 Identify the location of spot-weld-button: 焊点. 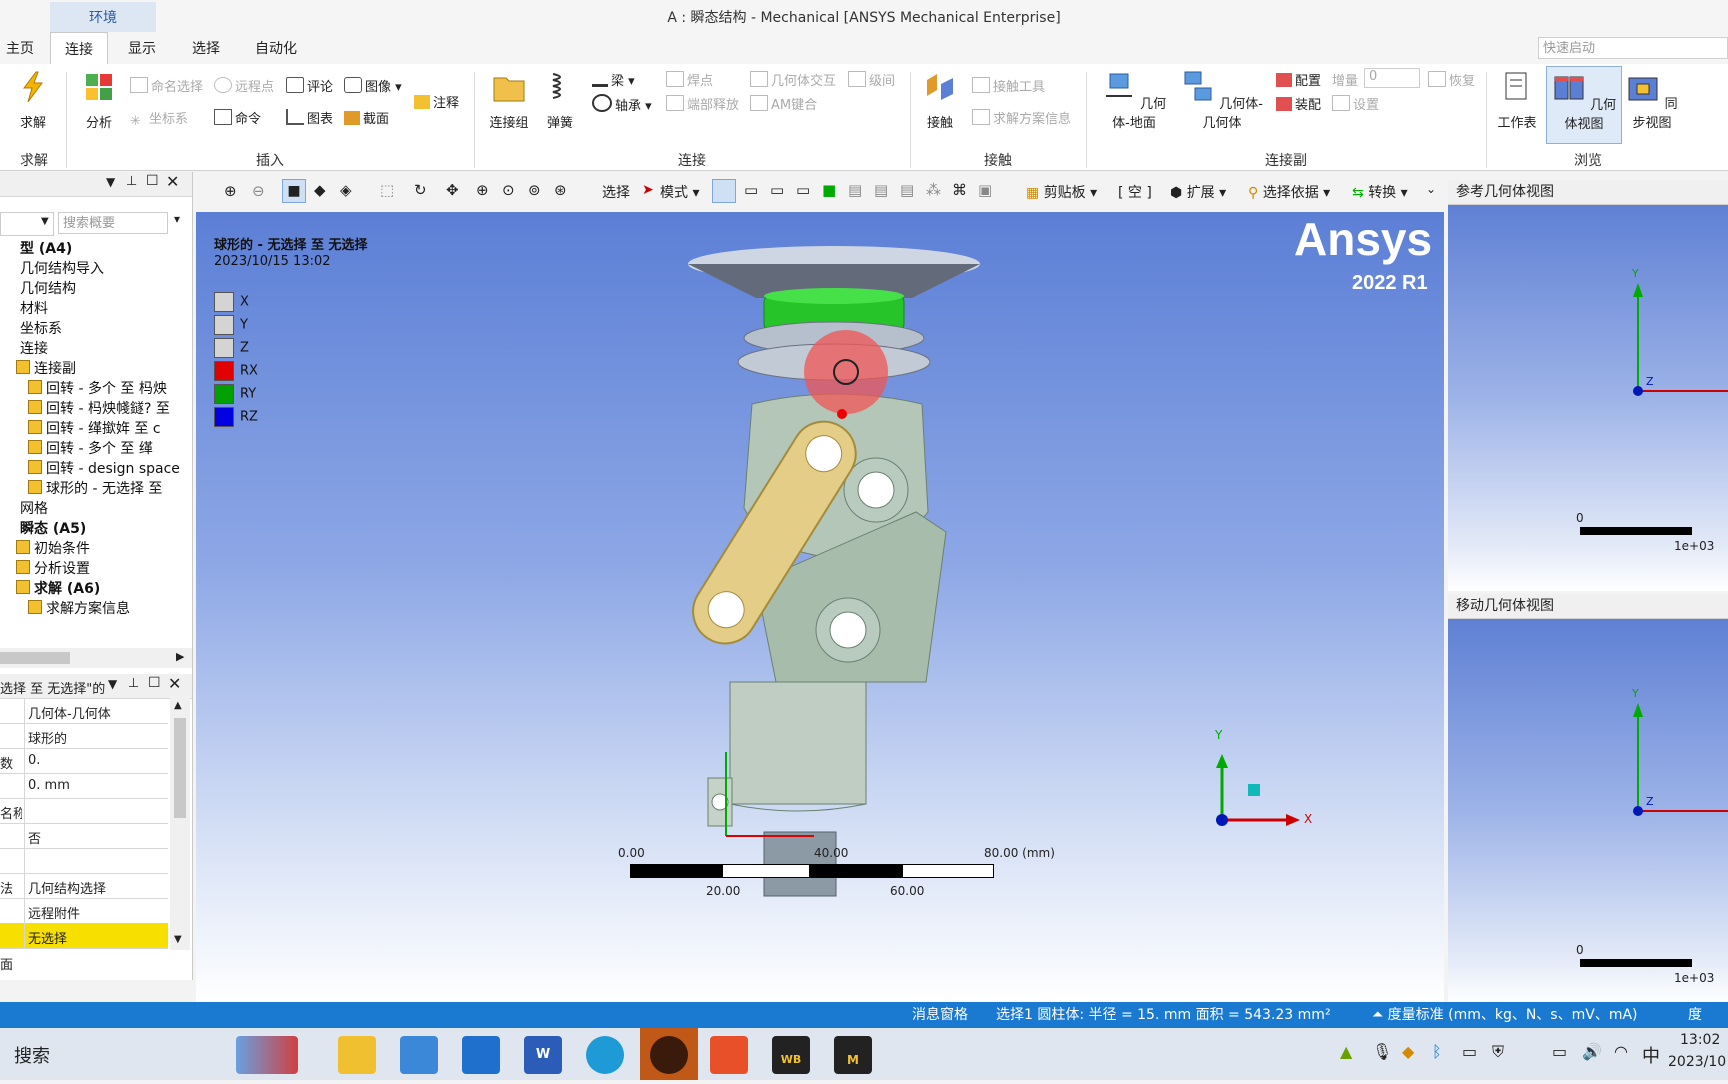
(689, 79).